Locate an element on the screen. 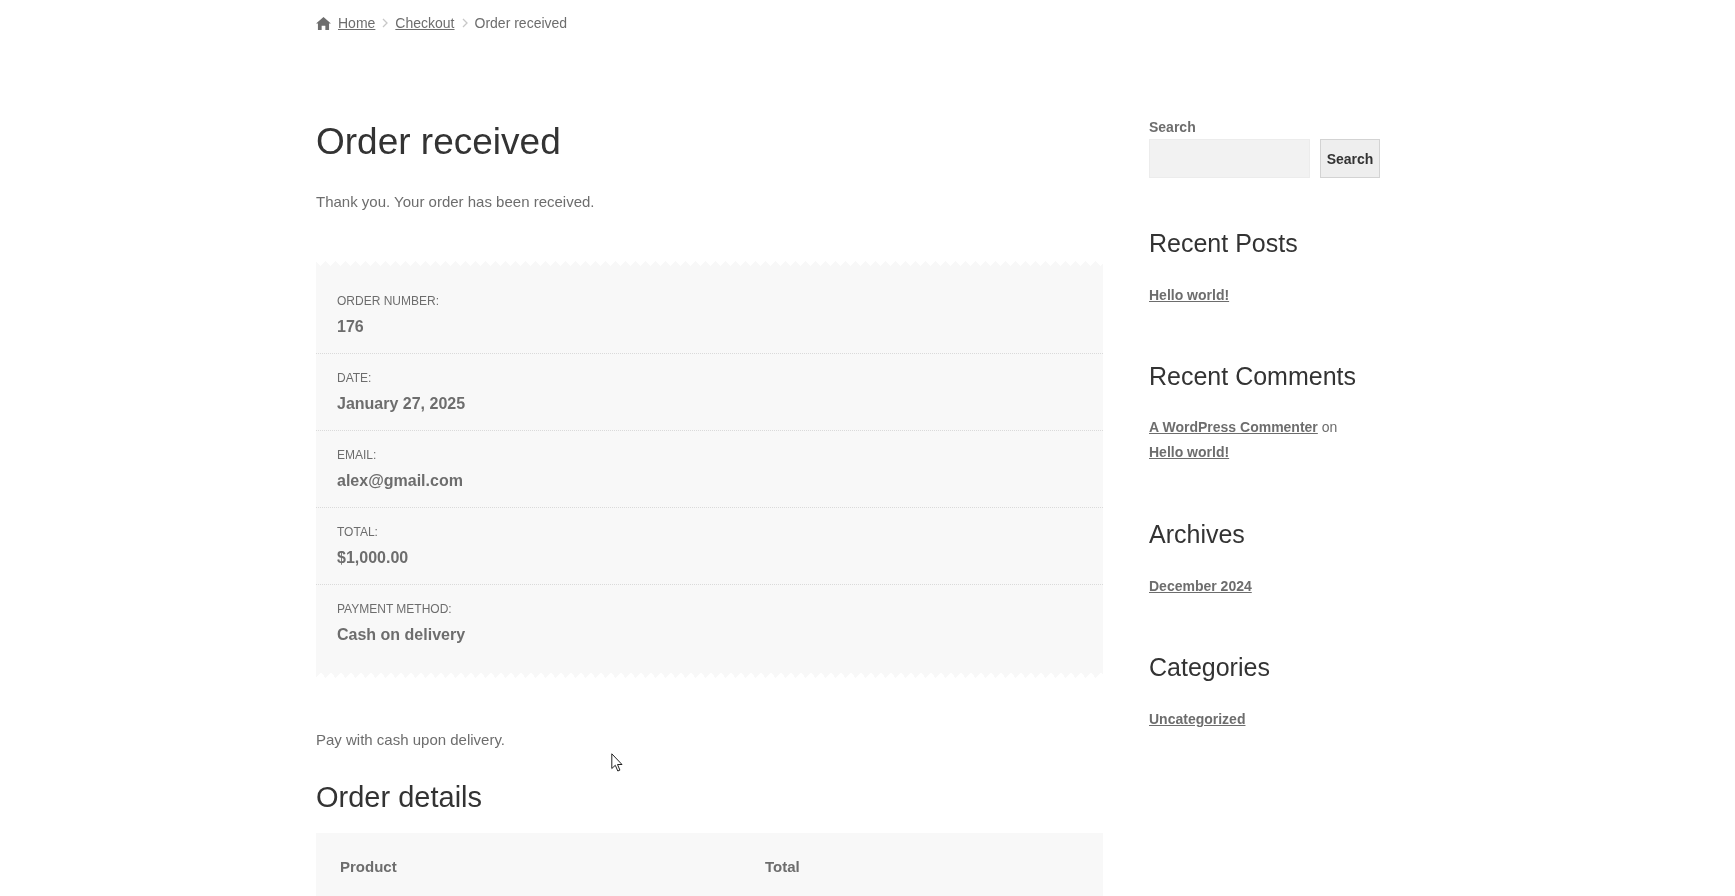 Image resolution: width=1735 pixels, height=896 pixels. column-header: Total is located at coordinates (782, 867).